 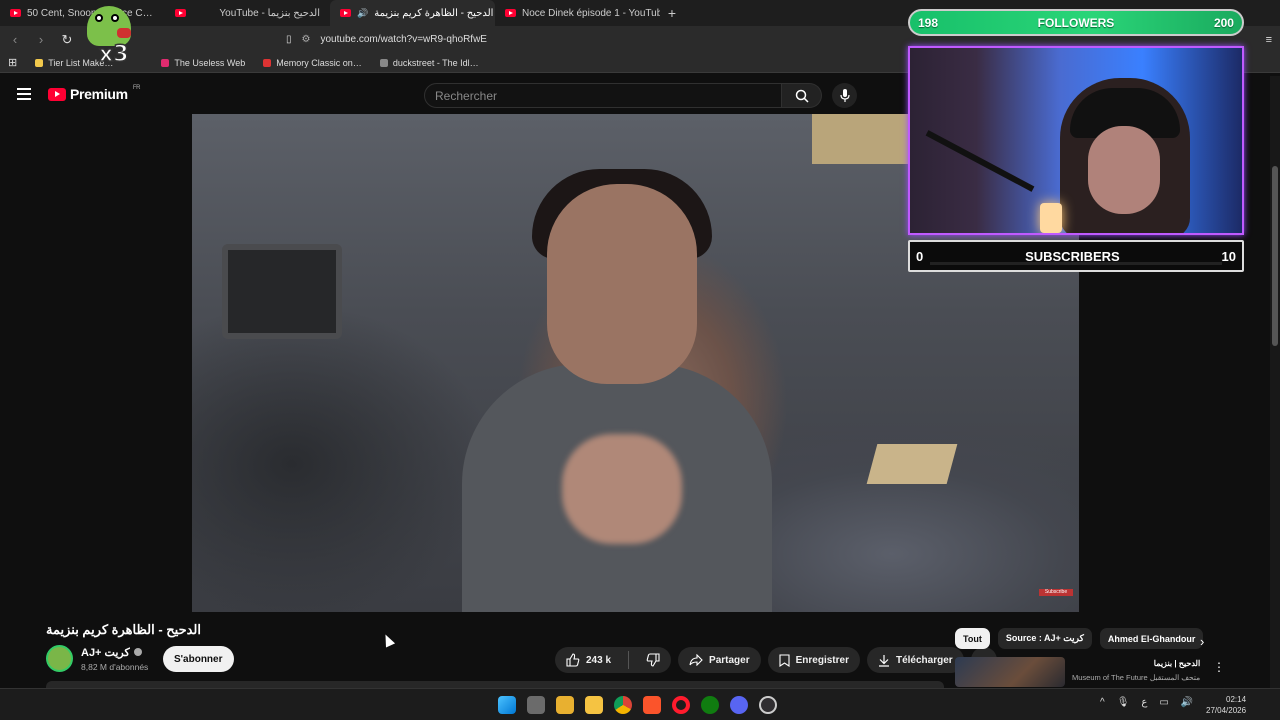 I want to click on browser-menu-icon: ≡, so click(x=1269, y=40).